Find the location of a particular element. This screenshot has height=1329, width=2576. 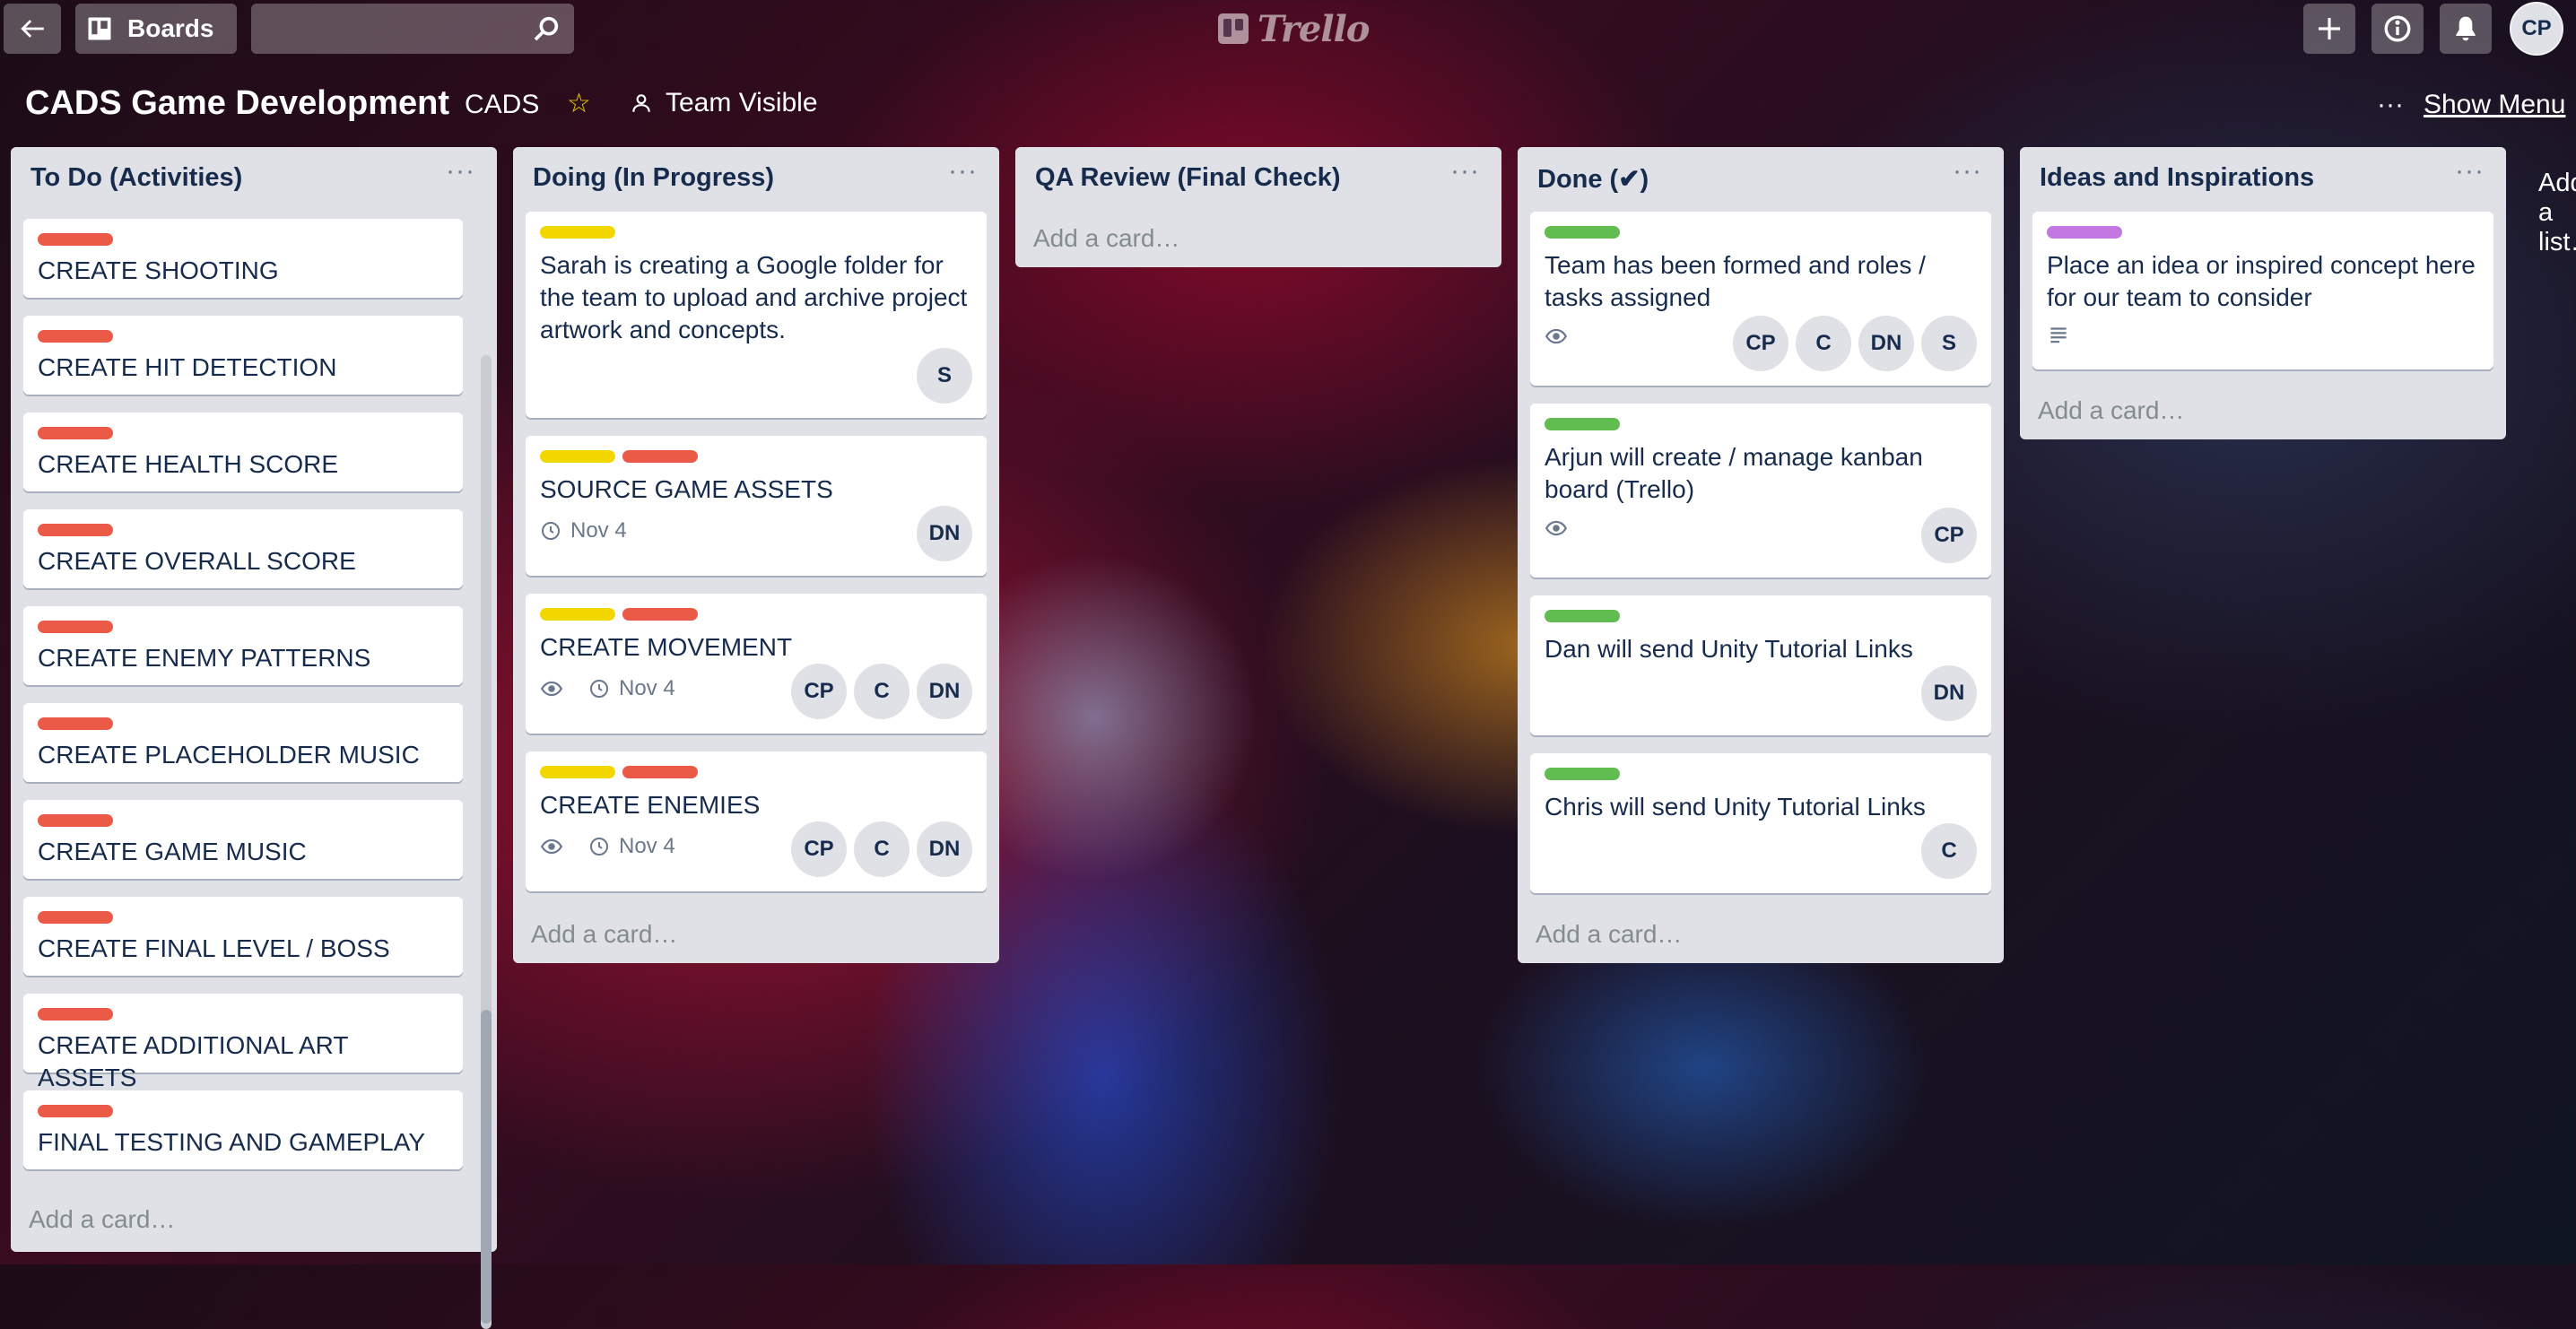

list-title: Ideas and Inspirations is located at coordinates (2177, 178).